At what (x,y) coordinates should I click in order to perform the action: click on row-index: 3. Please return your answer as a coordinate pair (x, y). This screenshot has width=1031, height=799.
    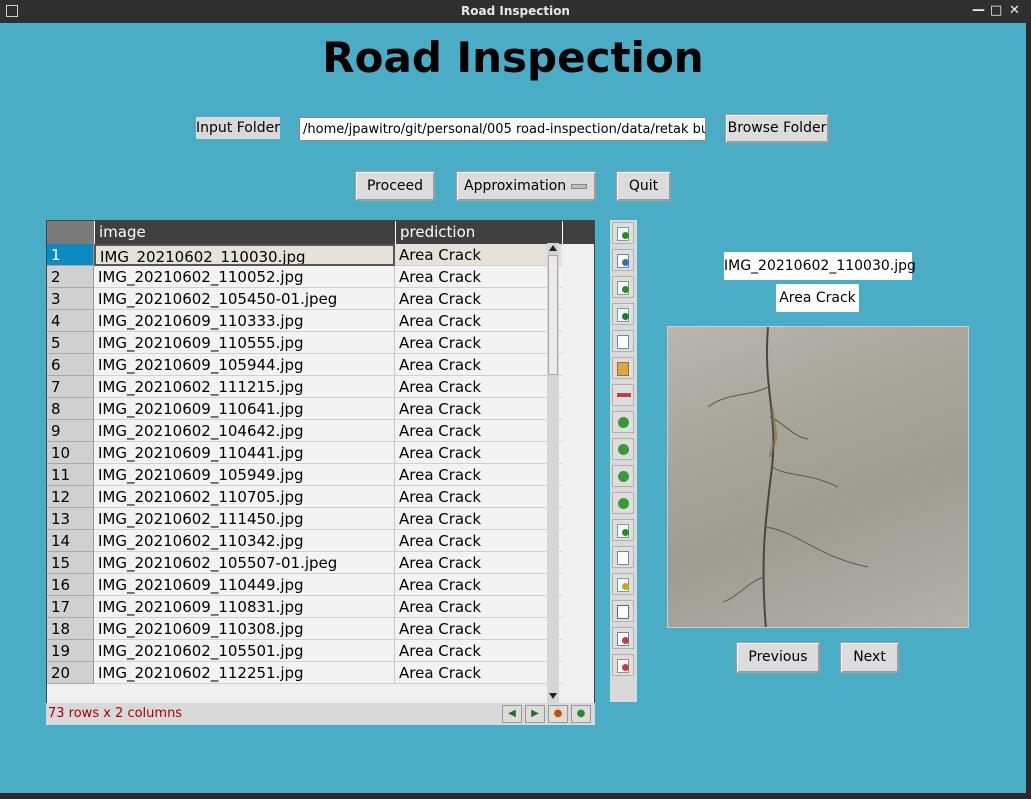
    Looking at the image, I should click on (70, 299).